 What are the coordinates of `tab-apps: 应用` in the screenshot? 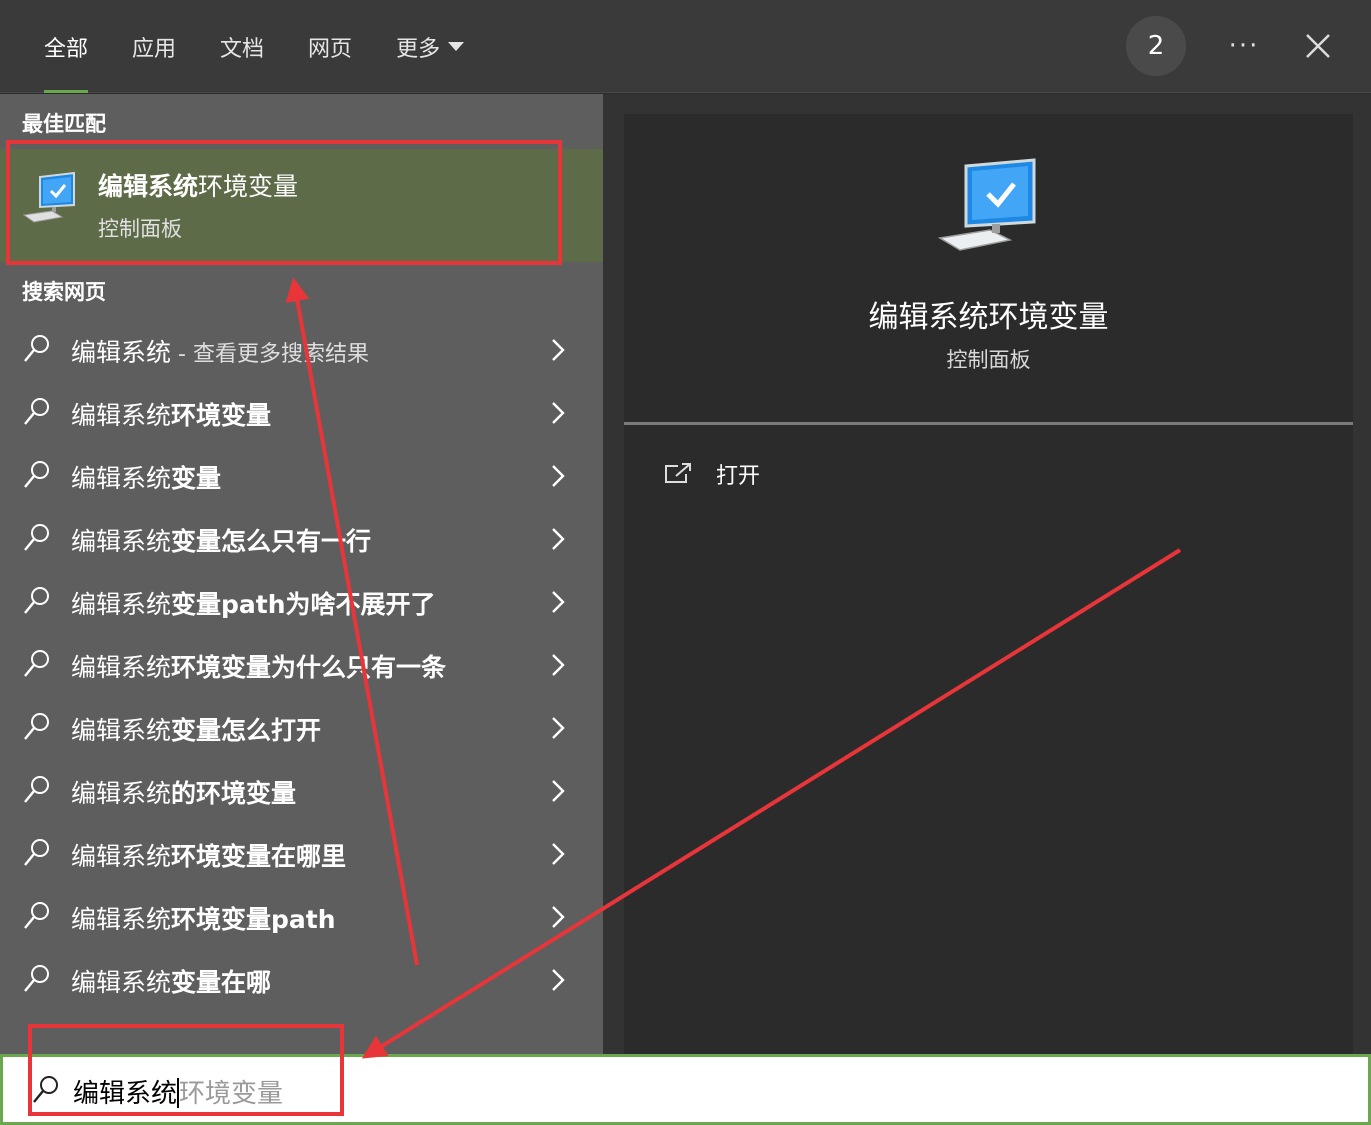 It's located at (154, 46).